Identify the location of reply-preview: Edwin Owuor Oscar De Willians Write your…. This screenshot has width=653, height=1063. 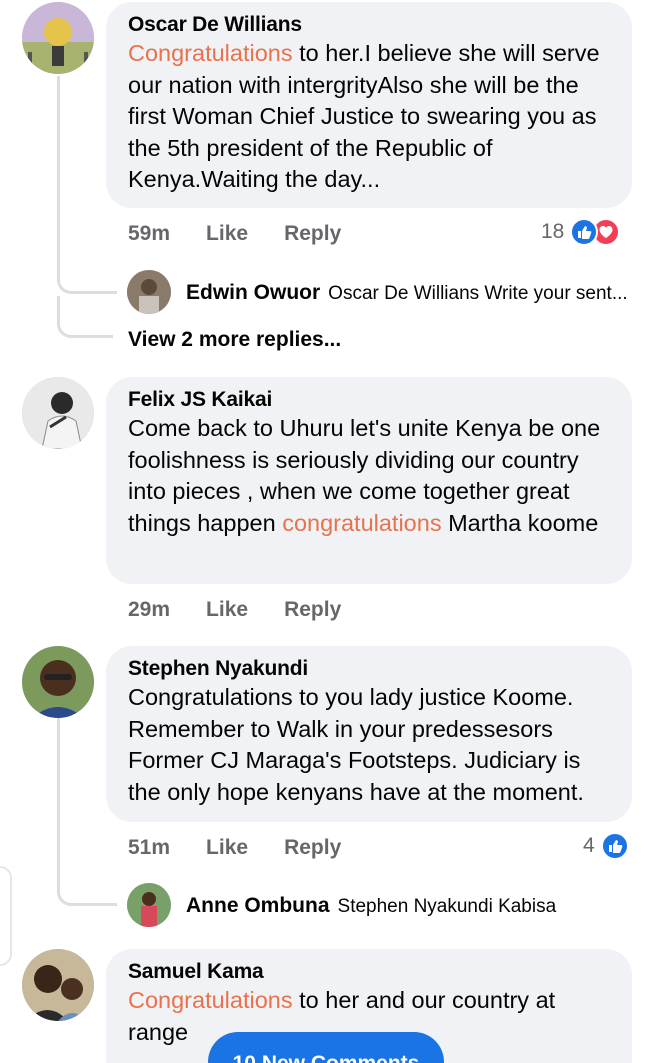
(407, 293).